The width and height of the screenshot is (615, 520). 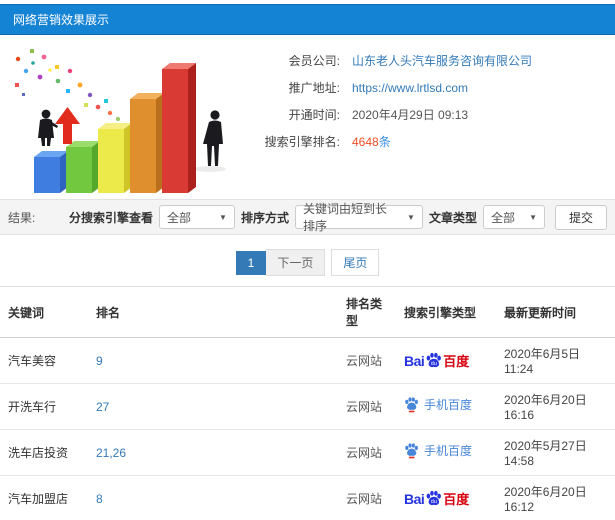 I want to click on field-open-time: 开通时间: 2020年4月29日 09:13, so click(x=425, y=114).